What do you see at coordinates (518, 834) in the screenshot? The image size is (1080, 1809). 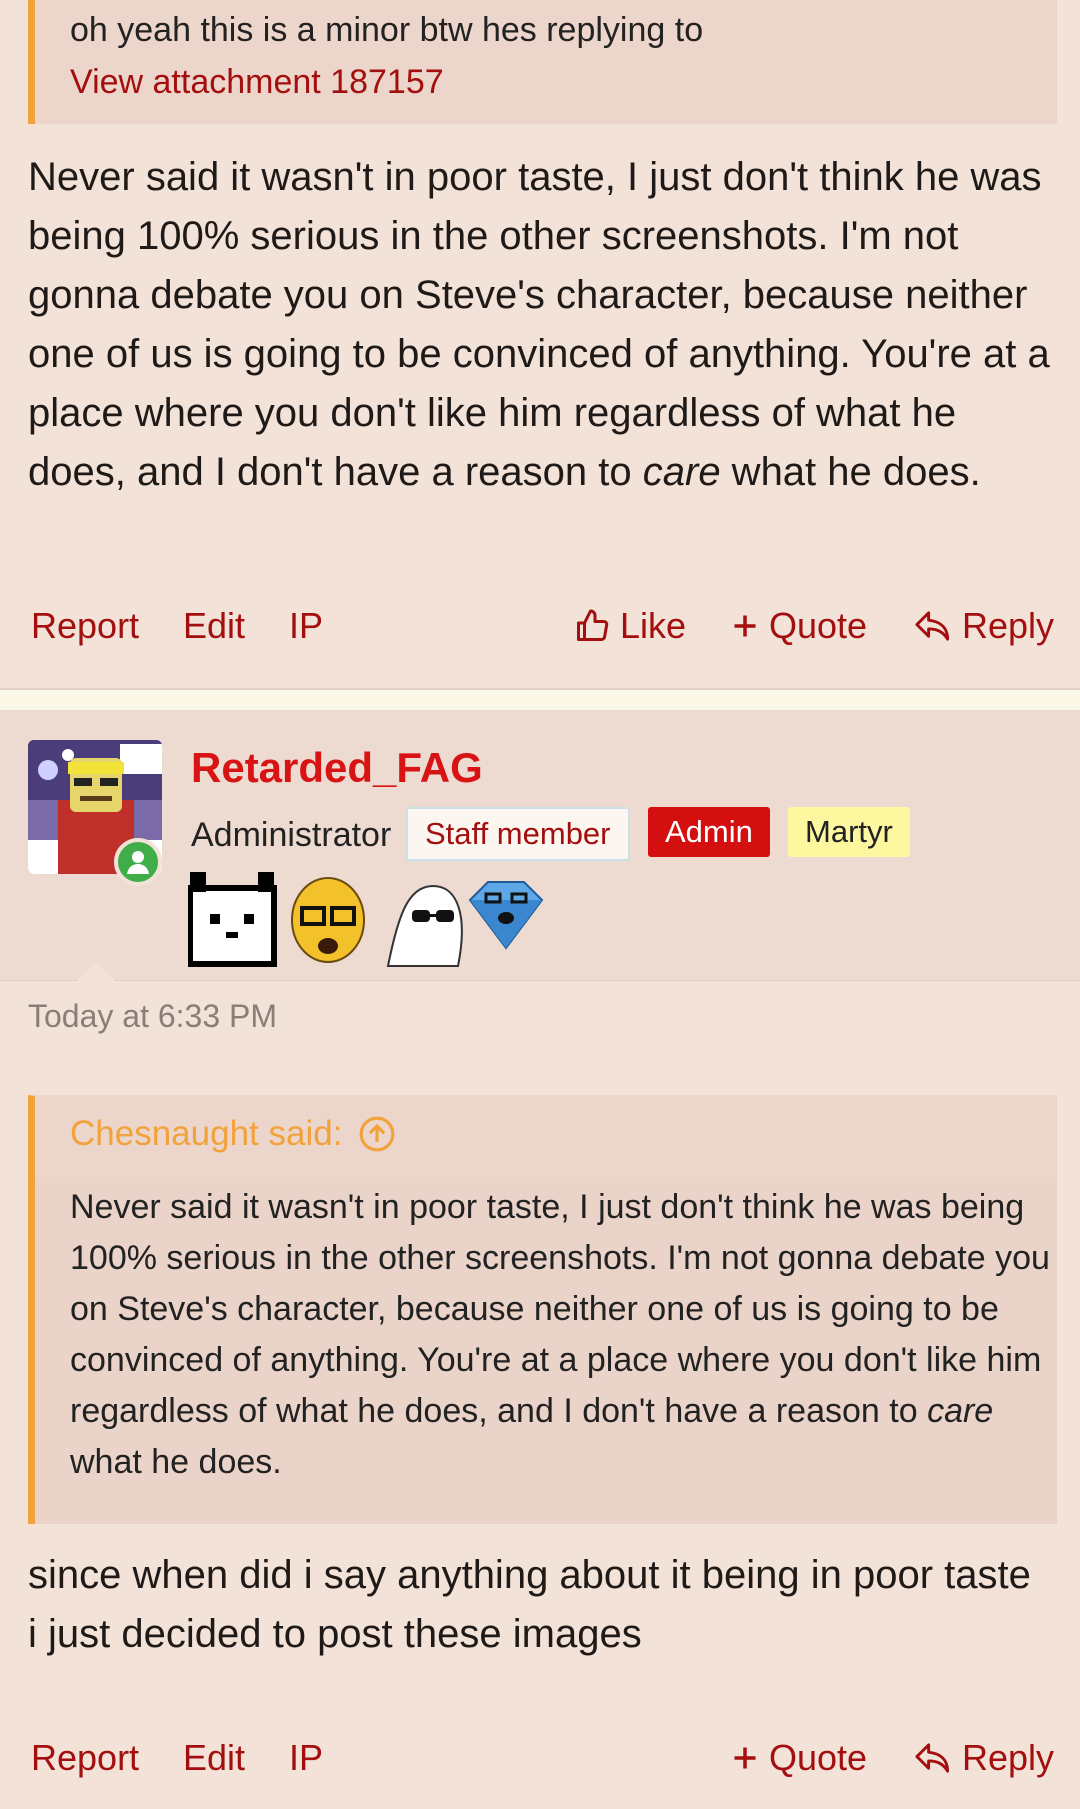 I see `staff-member-badge: Staff member` at bounding box center [518, 834].